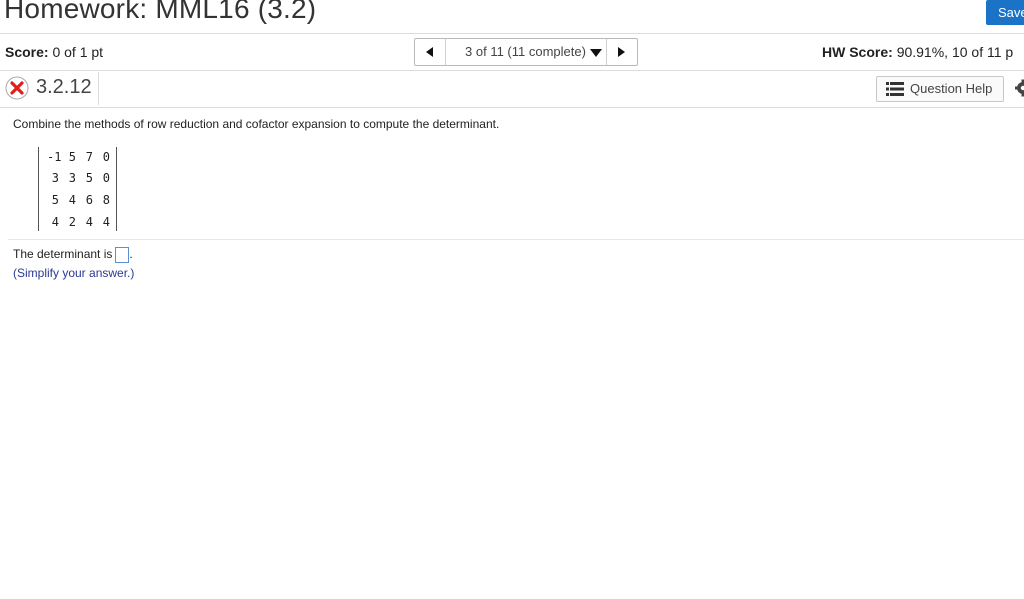 This screenshot has width=1024, height=599. Describe the element at coordinates (512, 70) in the screenshot. I see `score-divider` at that location.